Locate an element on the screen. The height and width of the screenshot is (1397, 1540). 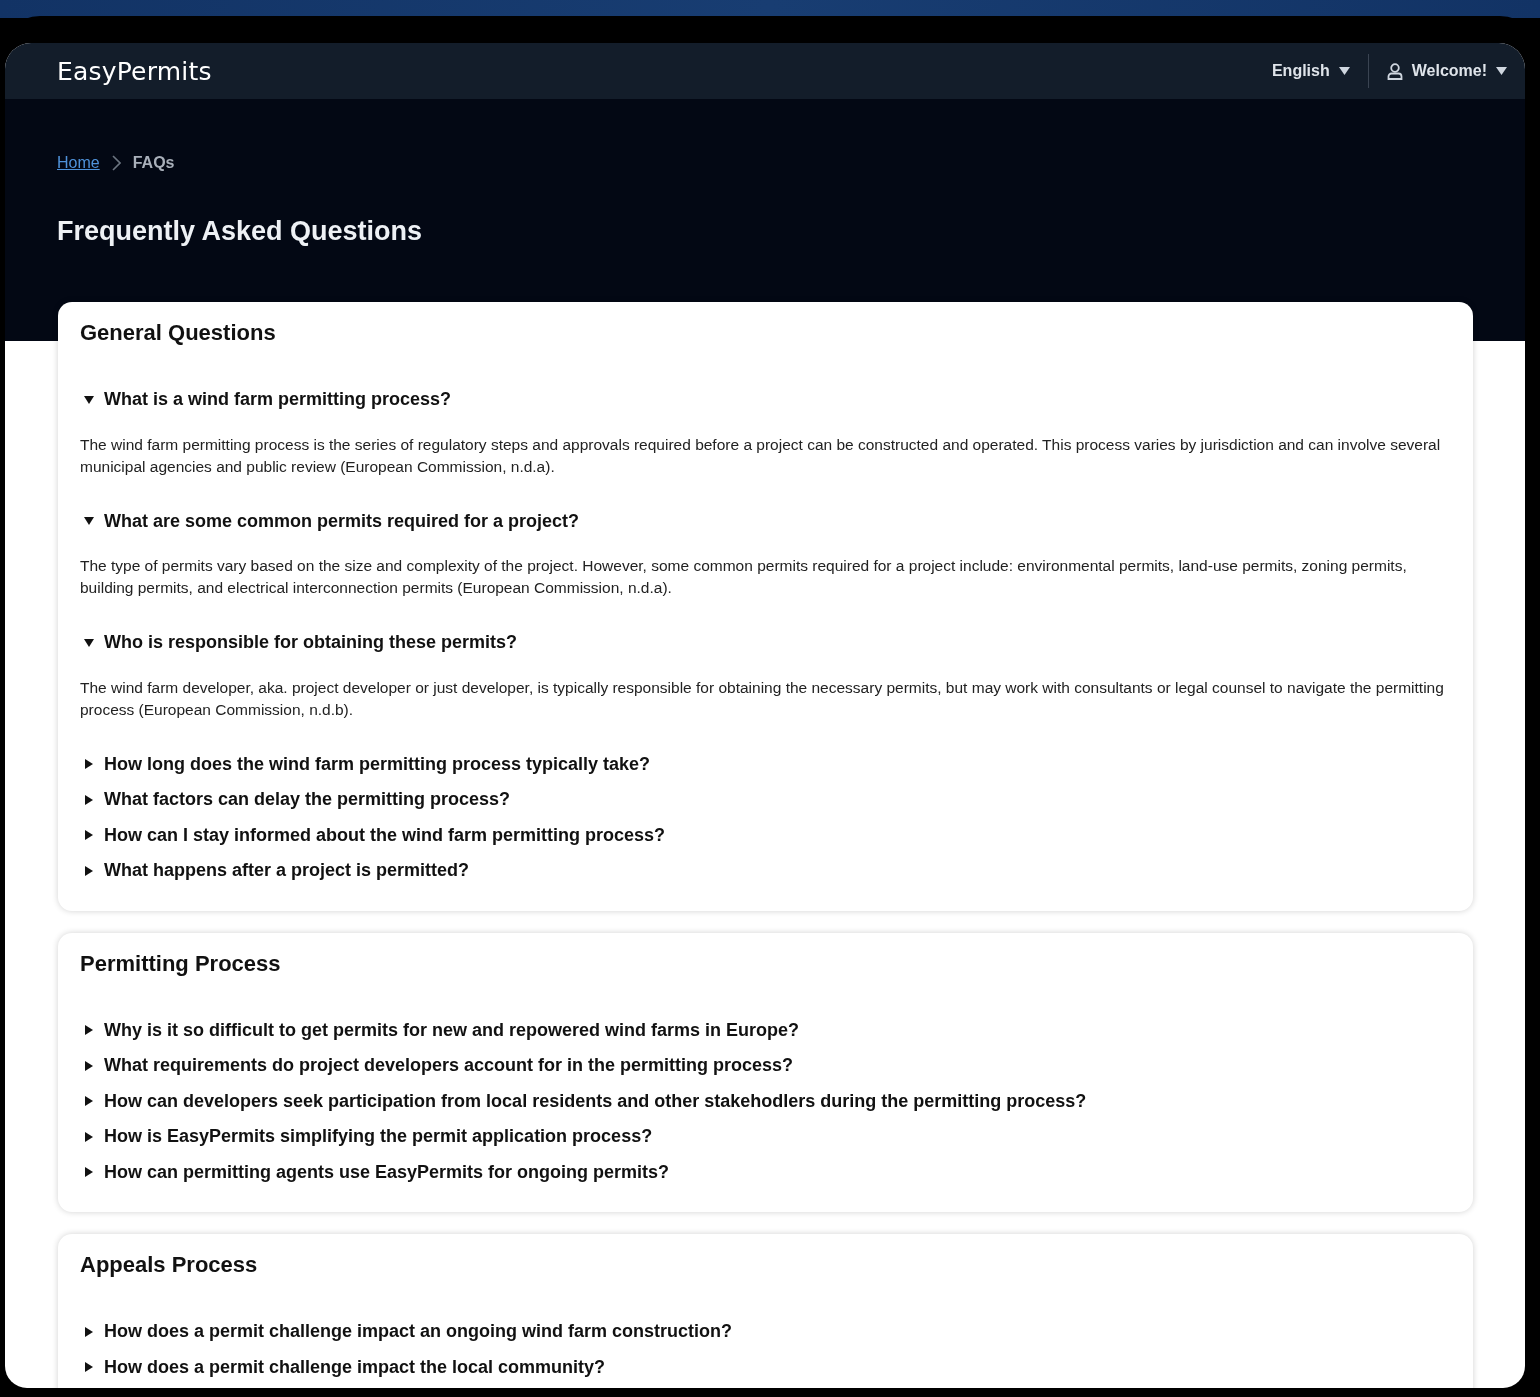
language-dropdown: English is located at coordinates (1310, 71).